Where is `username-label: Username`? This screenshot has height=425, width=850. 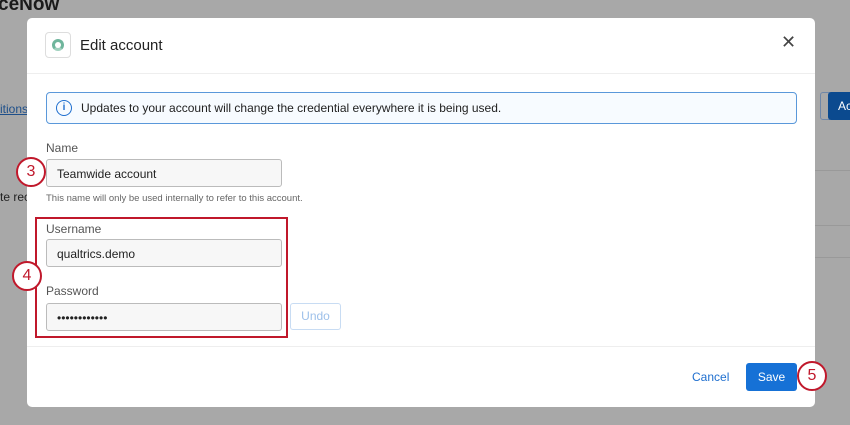
username-label: Username is located at coordinates (74, 229).